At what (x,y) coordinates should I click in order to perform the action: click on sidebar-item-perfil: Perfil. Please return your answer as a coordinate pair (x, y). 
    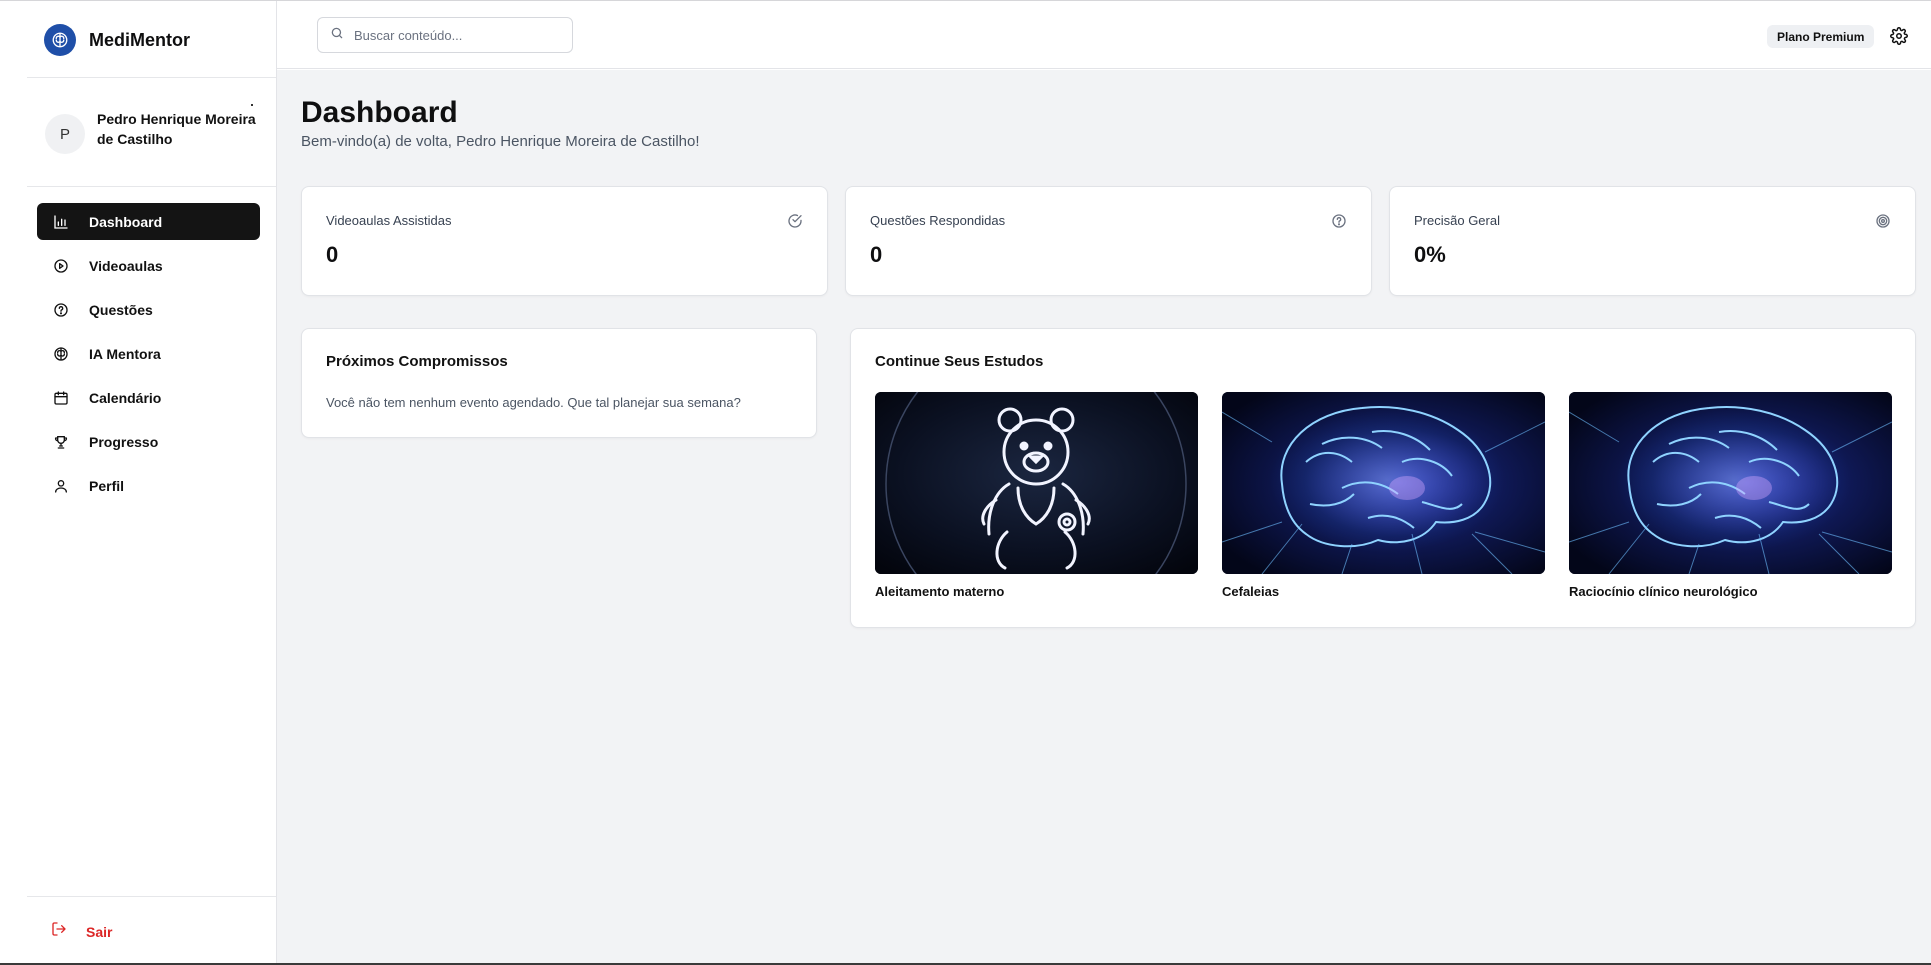
    Looking at the image, I should click on (148, 485).